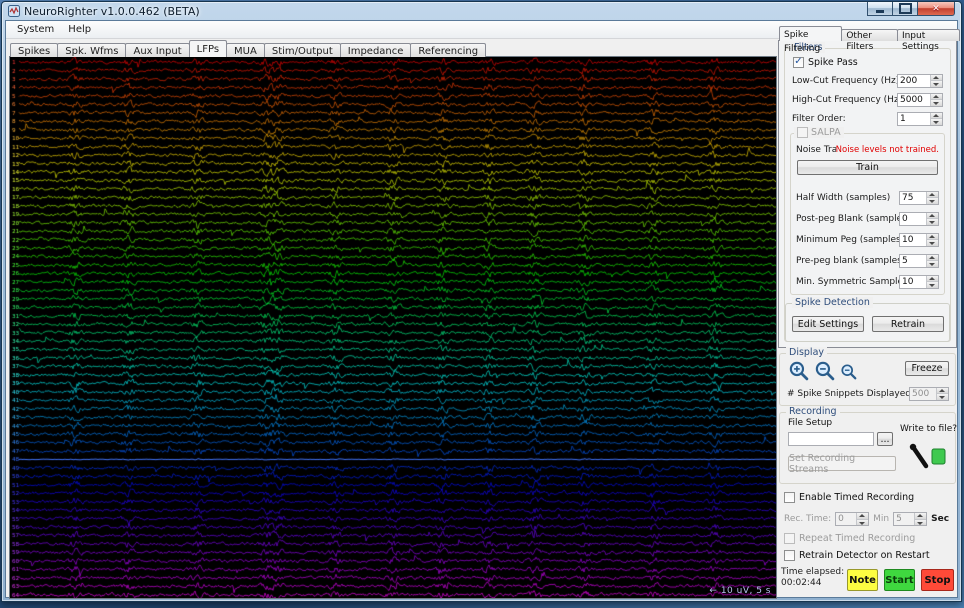  I want to click on zoom-in-icon, so click(798, 372).